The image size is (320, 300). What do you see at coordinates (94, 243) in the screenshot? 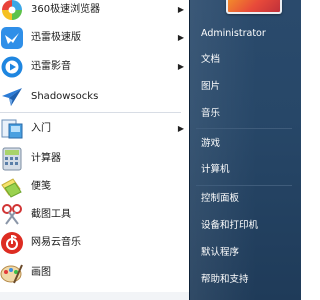
I see `program-item-netease-music: 网易云音乐` at bounding box center [94, 243].